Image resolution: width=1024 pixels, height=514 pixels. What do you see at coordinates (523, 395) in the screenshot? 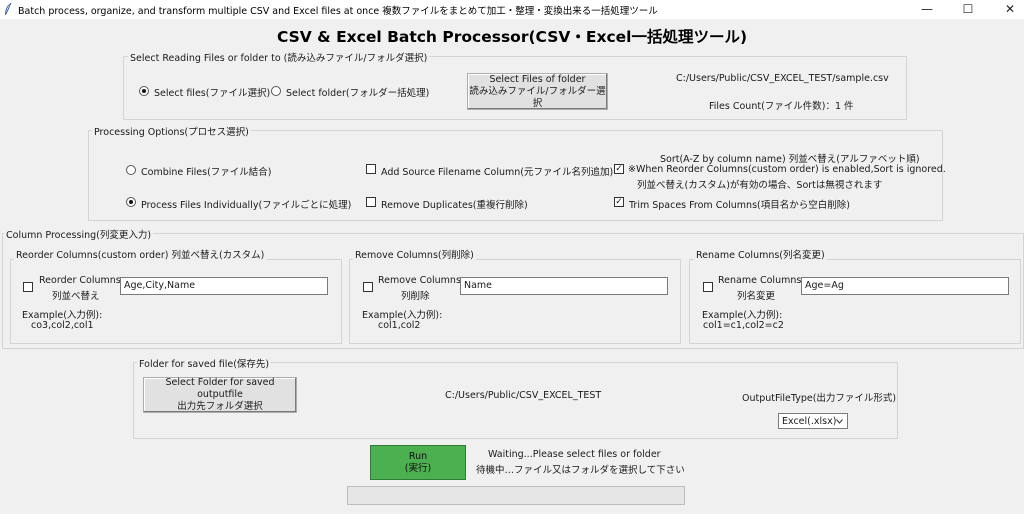
I see `output-folder-path: C:/Users/Public/CSV_EXCEL_TEST` at bounding box center [523, 395].